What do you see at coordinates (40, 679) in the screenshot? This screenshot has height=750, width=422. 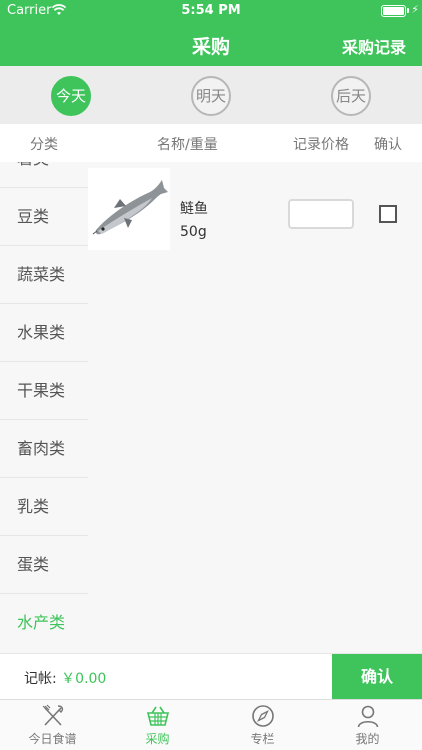 I see `total-label: 记帐:` at bounding box center [40, 679].